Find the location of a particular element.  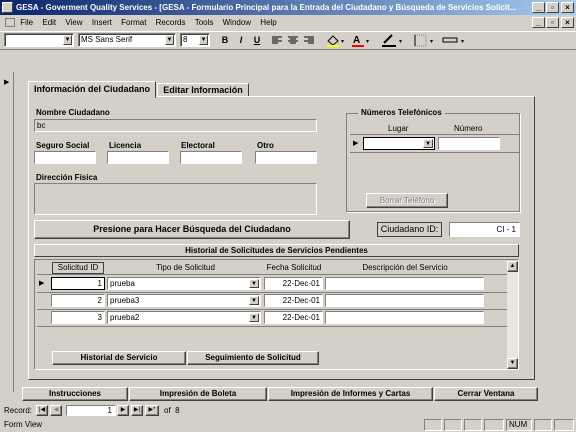

electoral-field is located at coordinates (211, 157).